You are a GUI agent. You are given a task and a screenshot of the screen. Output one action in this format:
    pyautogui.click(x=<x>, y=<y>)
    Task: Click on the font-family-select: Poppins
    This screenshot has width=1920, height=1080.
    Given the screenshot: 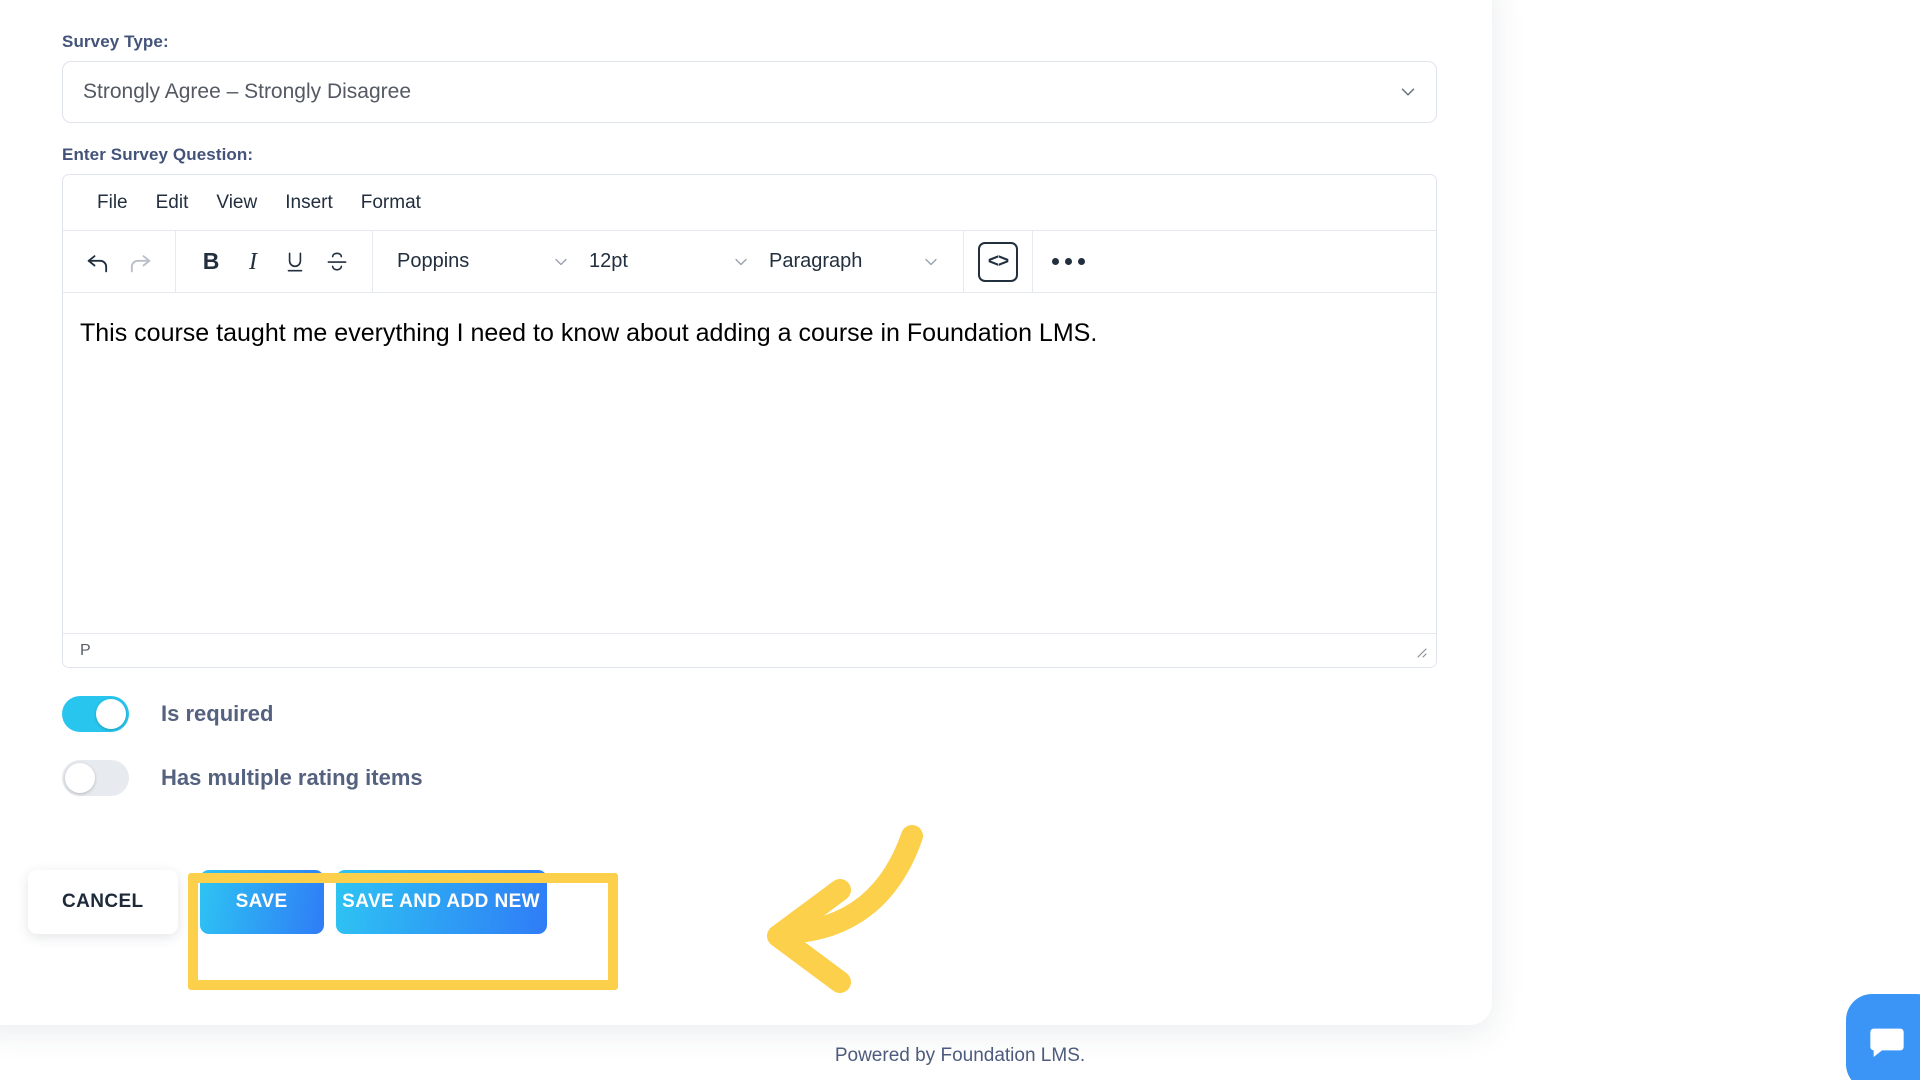 What is the action you would take?
    pyautogui.click(x=483, y=262)
    